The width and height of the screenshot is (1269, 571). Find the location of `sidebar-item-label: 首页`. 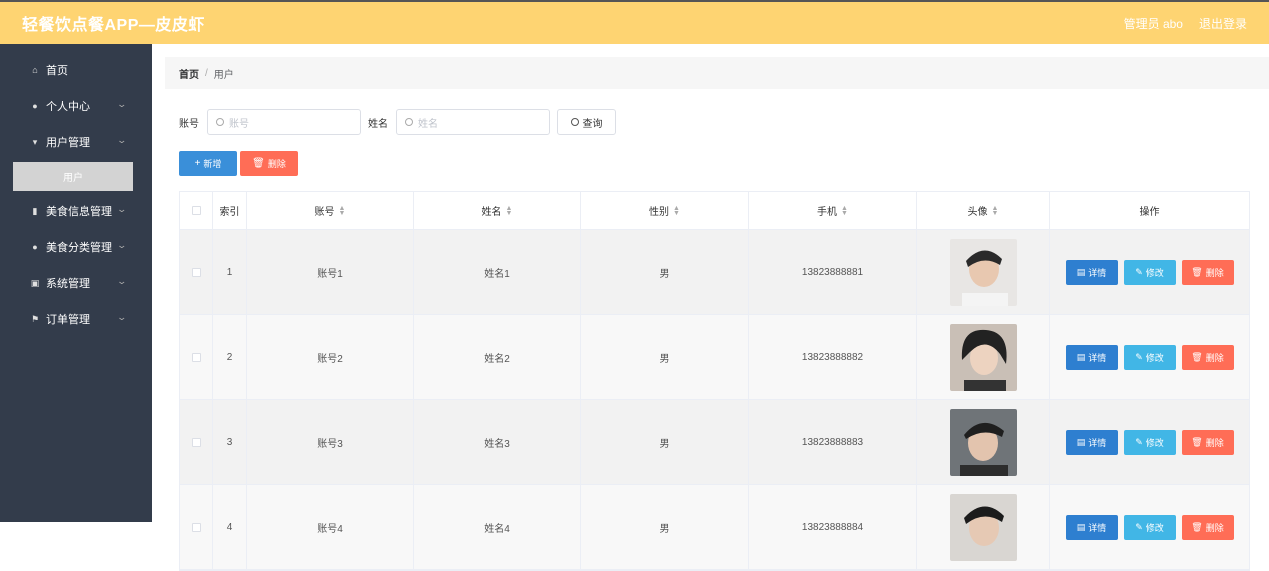

sidebar-item-label: 首页 is located at coordinates (57, 71).